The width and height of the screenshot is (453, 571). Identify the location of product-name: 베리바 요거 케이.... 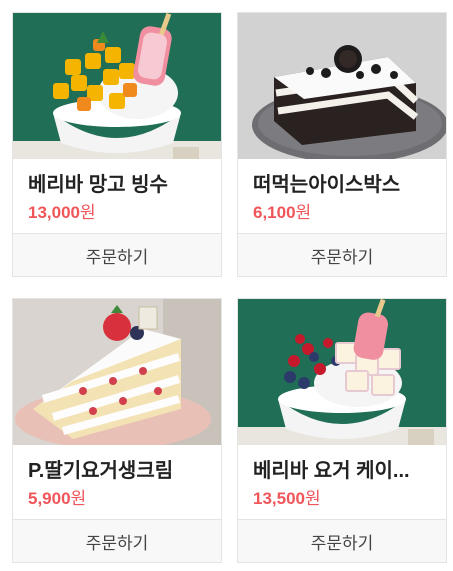
(331, 471).